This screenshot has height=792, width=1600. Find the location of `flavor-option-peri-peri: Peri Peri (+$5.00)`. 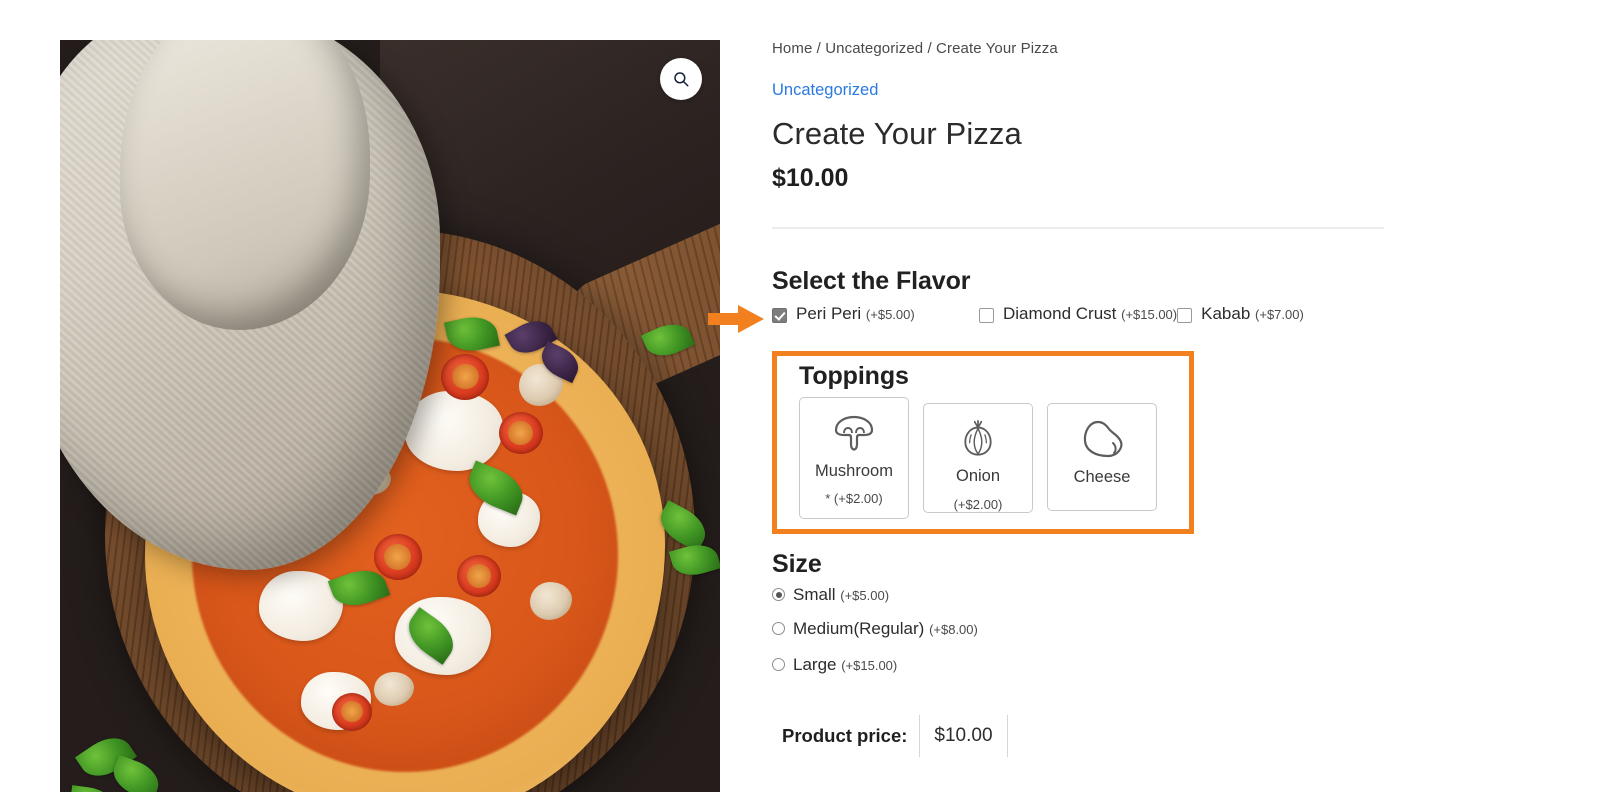

flavor-option-peri-peri: Peri Peri (+$5.00) is located at coordinates (875, 314).